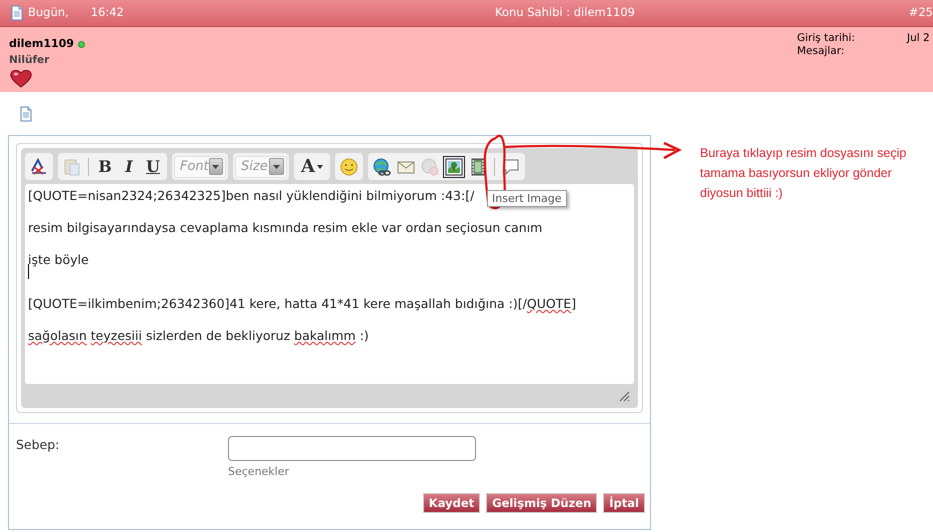  Describe the element at coordinates (352, 448) in the screenshot. I see `reason-input` at that location.